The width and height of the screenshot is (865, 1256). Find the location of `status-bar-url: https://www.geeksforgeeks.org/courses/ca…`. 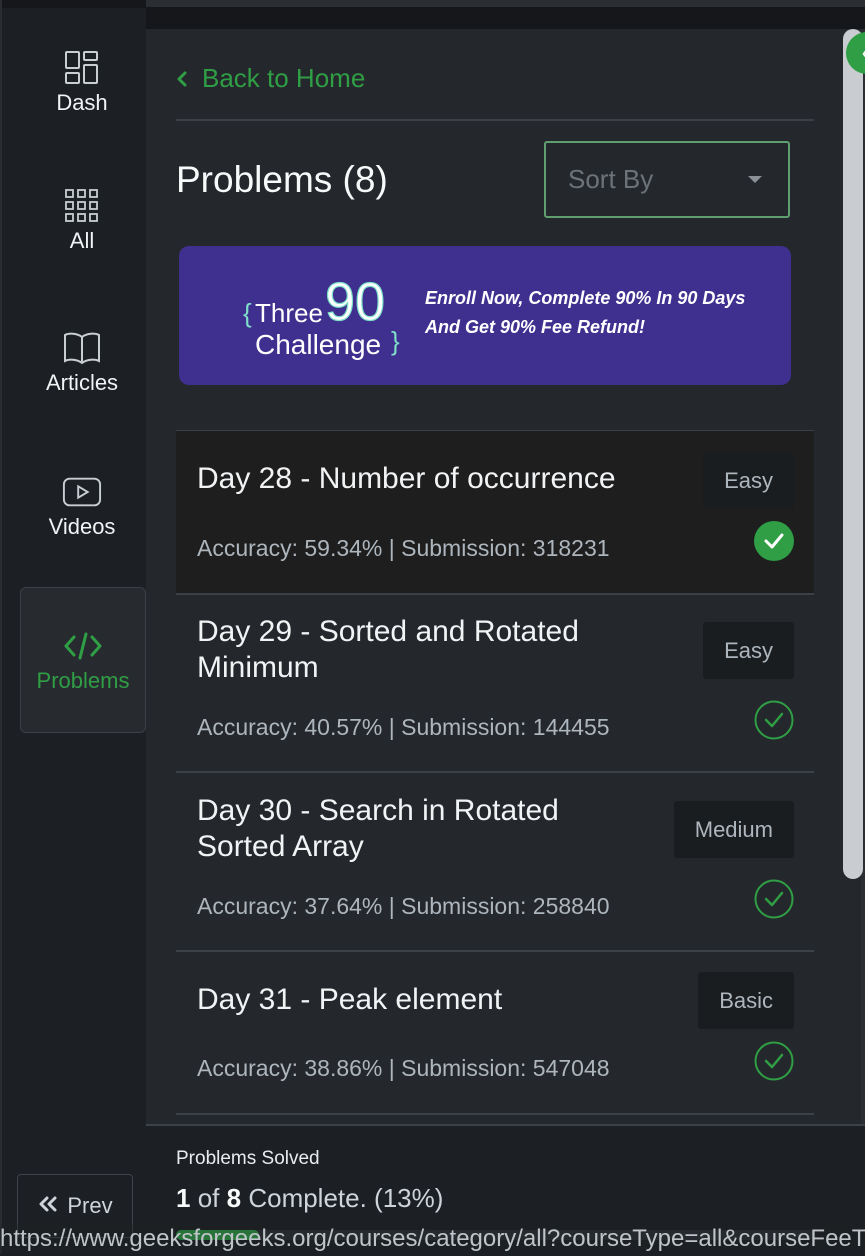

status-bar-url: https://www.geeksforgeeks.org/courses/ca… is located at coordinates (432, 1239).